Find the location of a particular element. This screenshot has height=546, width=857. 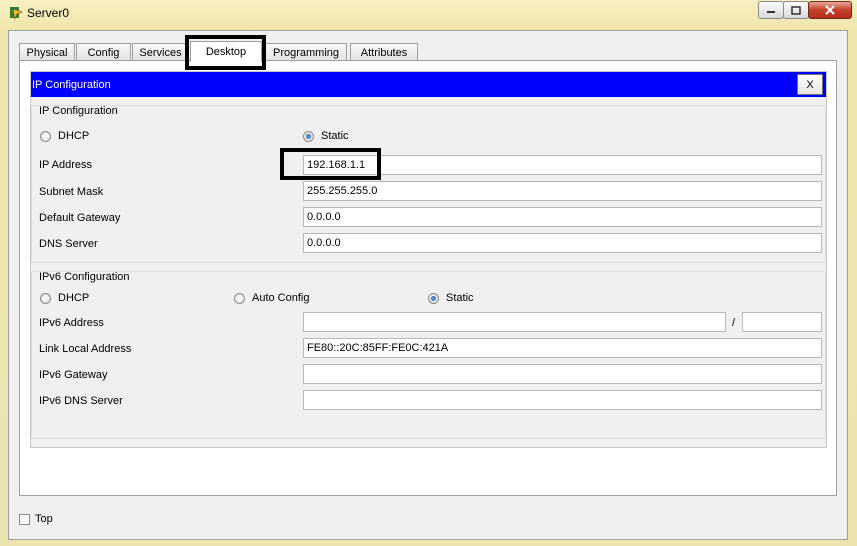

ip-address-input is located at coordinates (562, 165).